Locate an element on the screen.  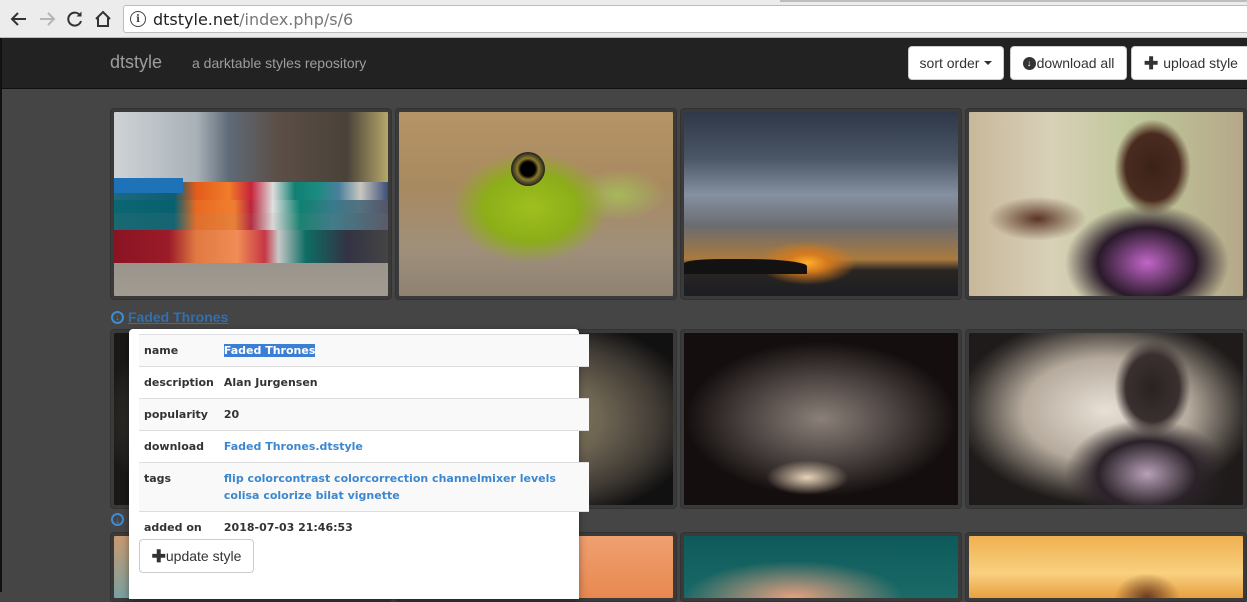
thumbnail-sunset-next is located at coordinates (821, 567).